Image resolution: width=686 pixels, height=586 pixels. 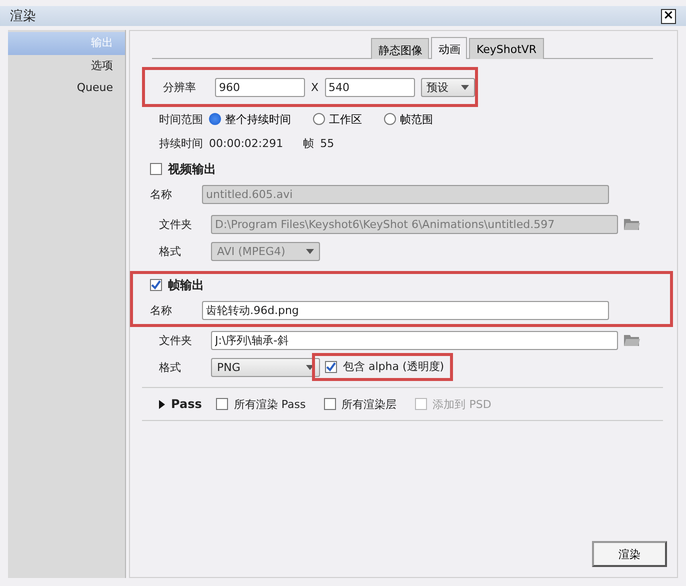 I want to click on sidebar-item: 选项, so click(x=66, y=66).